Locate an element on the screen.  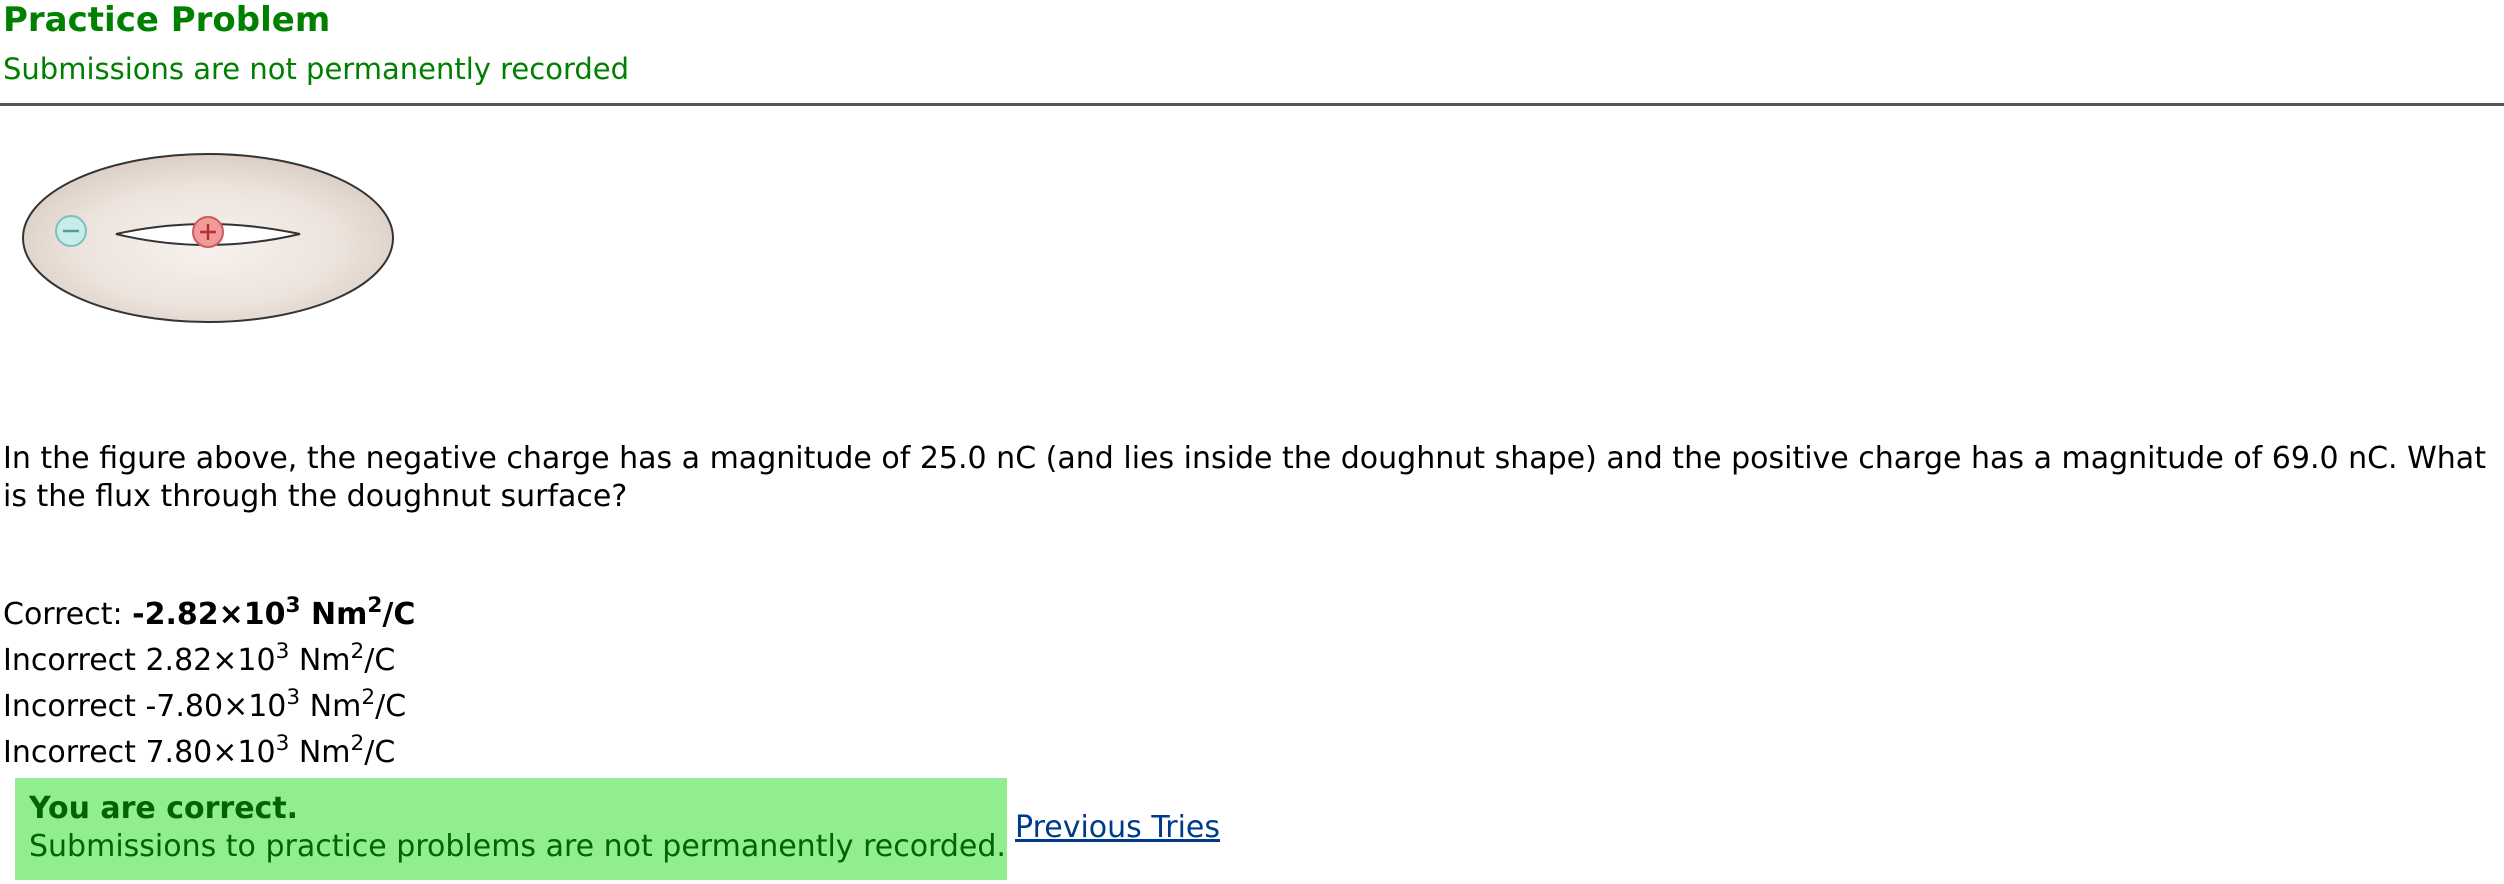
answer-correct: Correct: -2.82×103 Nm2/C is located at coordinates (209, 615).